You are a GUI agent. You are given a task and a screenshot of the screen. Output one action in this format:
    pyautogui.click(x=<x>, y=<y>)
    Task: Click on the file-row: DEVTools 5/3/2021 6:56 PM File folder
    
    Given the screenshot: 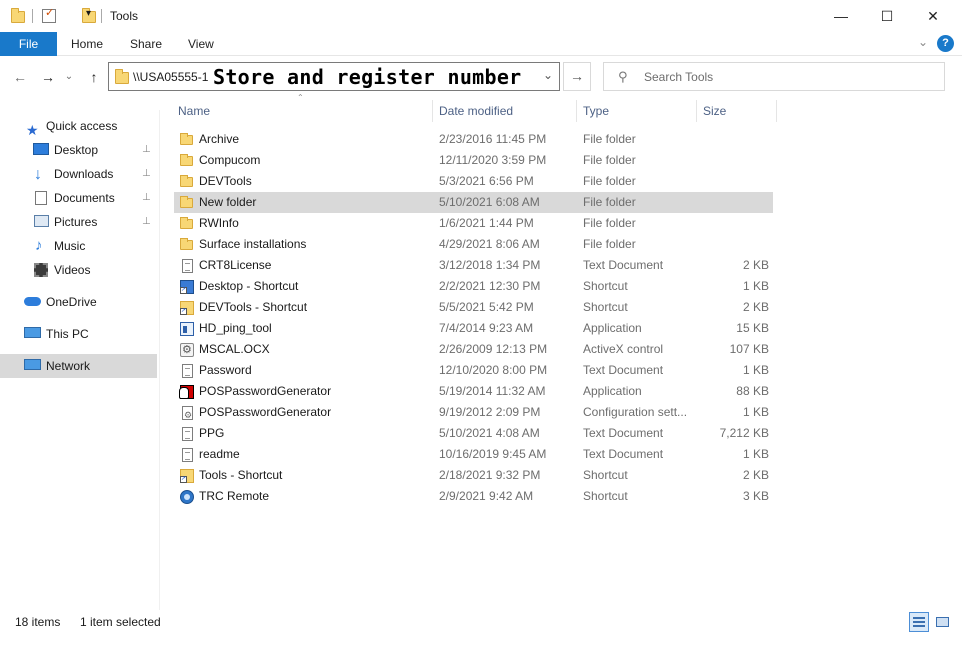 What is the action you would take?
    pyautogui.click(x=473, y=181)
    